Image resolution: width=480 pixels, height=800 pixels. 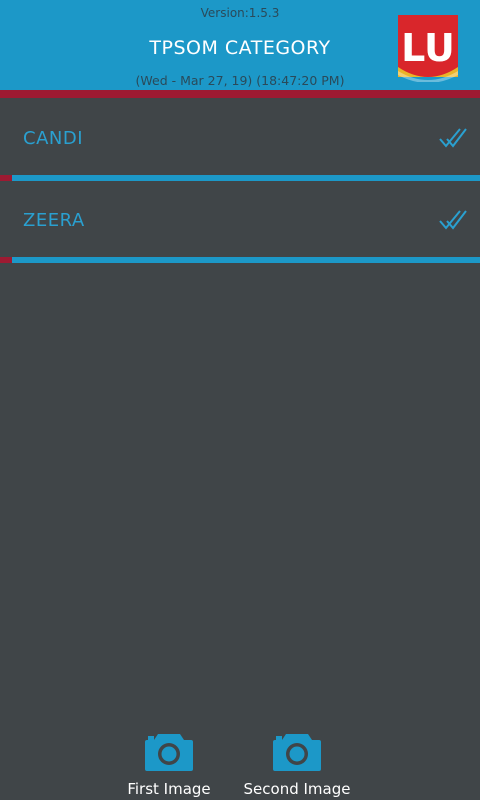 I want to click on lu-logo: LU, so click(x=428, y=48).